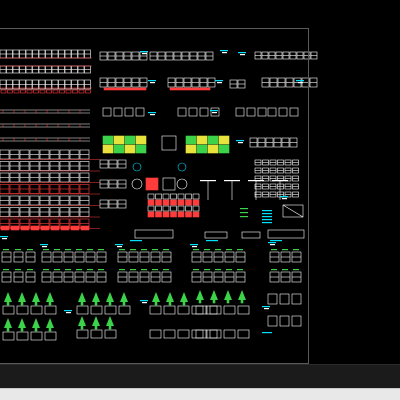  What do you see at coordinates (200, 394) in the screenshot?
I see `status-bar` at bounding box center [200, 394].